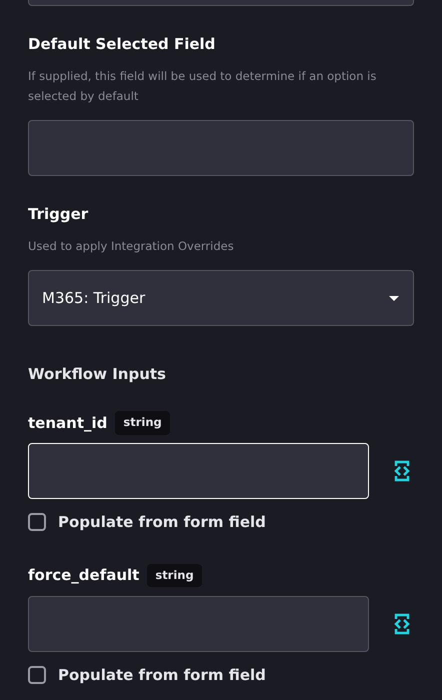 This screenshot has width=442, height=700. What do you see at coordinates (221, 298) in the screenshot?
I see `select-dropdown: M365: Trigger` at bounding box center [221, 298].